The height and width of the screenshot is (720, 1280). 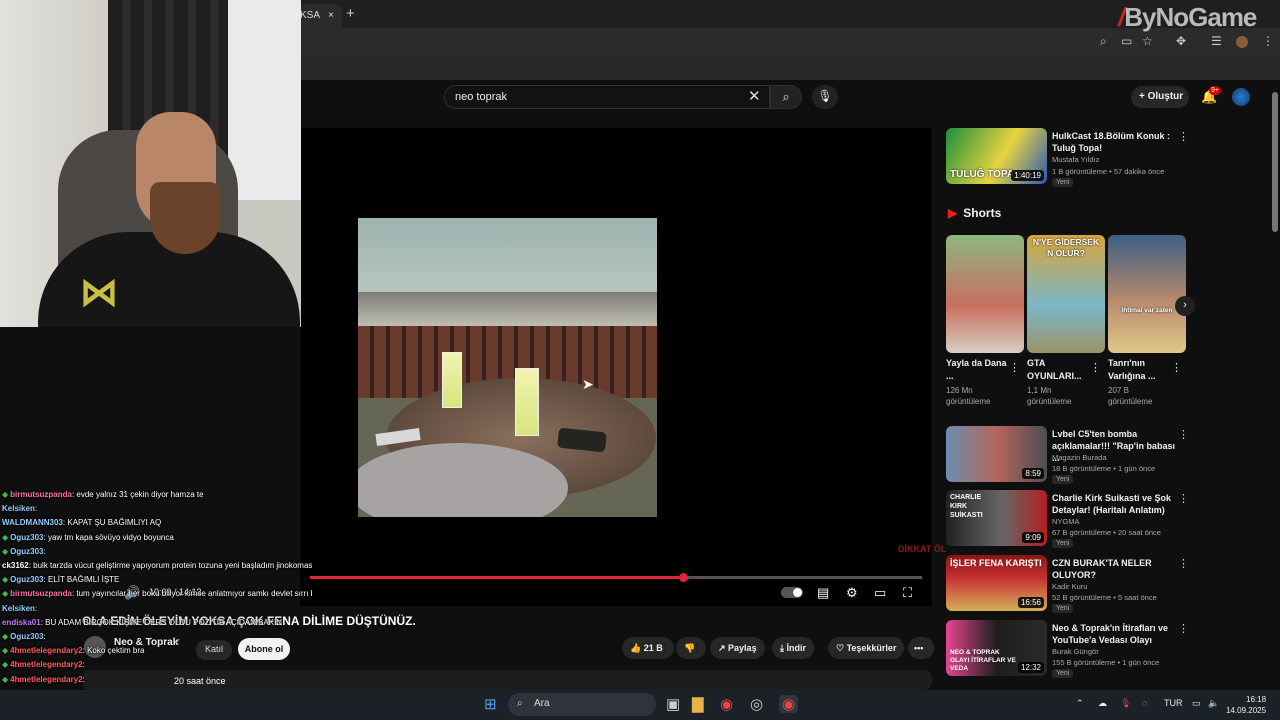 I want to click on search-button: ⌕, so click(x=786, y=97).